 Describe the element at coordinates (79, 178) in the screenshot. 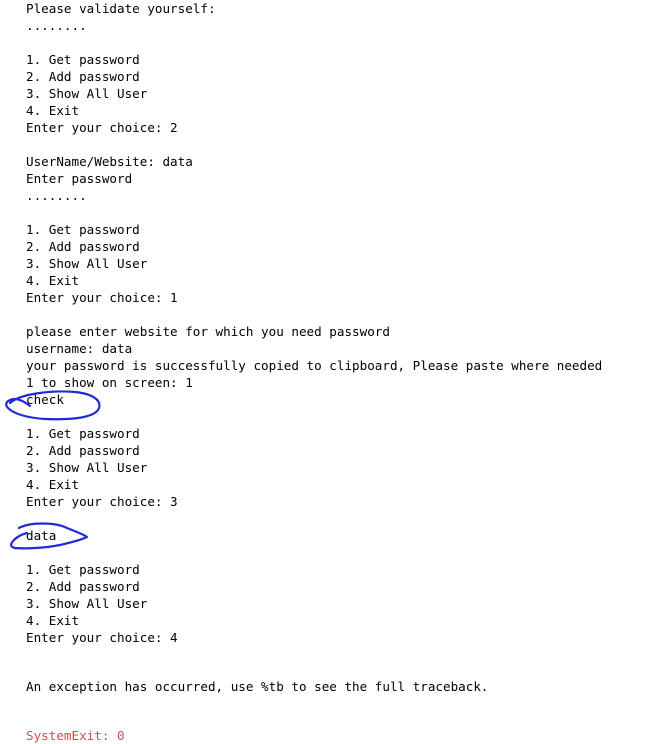

I see `enter-password-line: Enter password` at that location.